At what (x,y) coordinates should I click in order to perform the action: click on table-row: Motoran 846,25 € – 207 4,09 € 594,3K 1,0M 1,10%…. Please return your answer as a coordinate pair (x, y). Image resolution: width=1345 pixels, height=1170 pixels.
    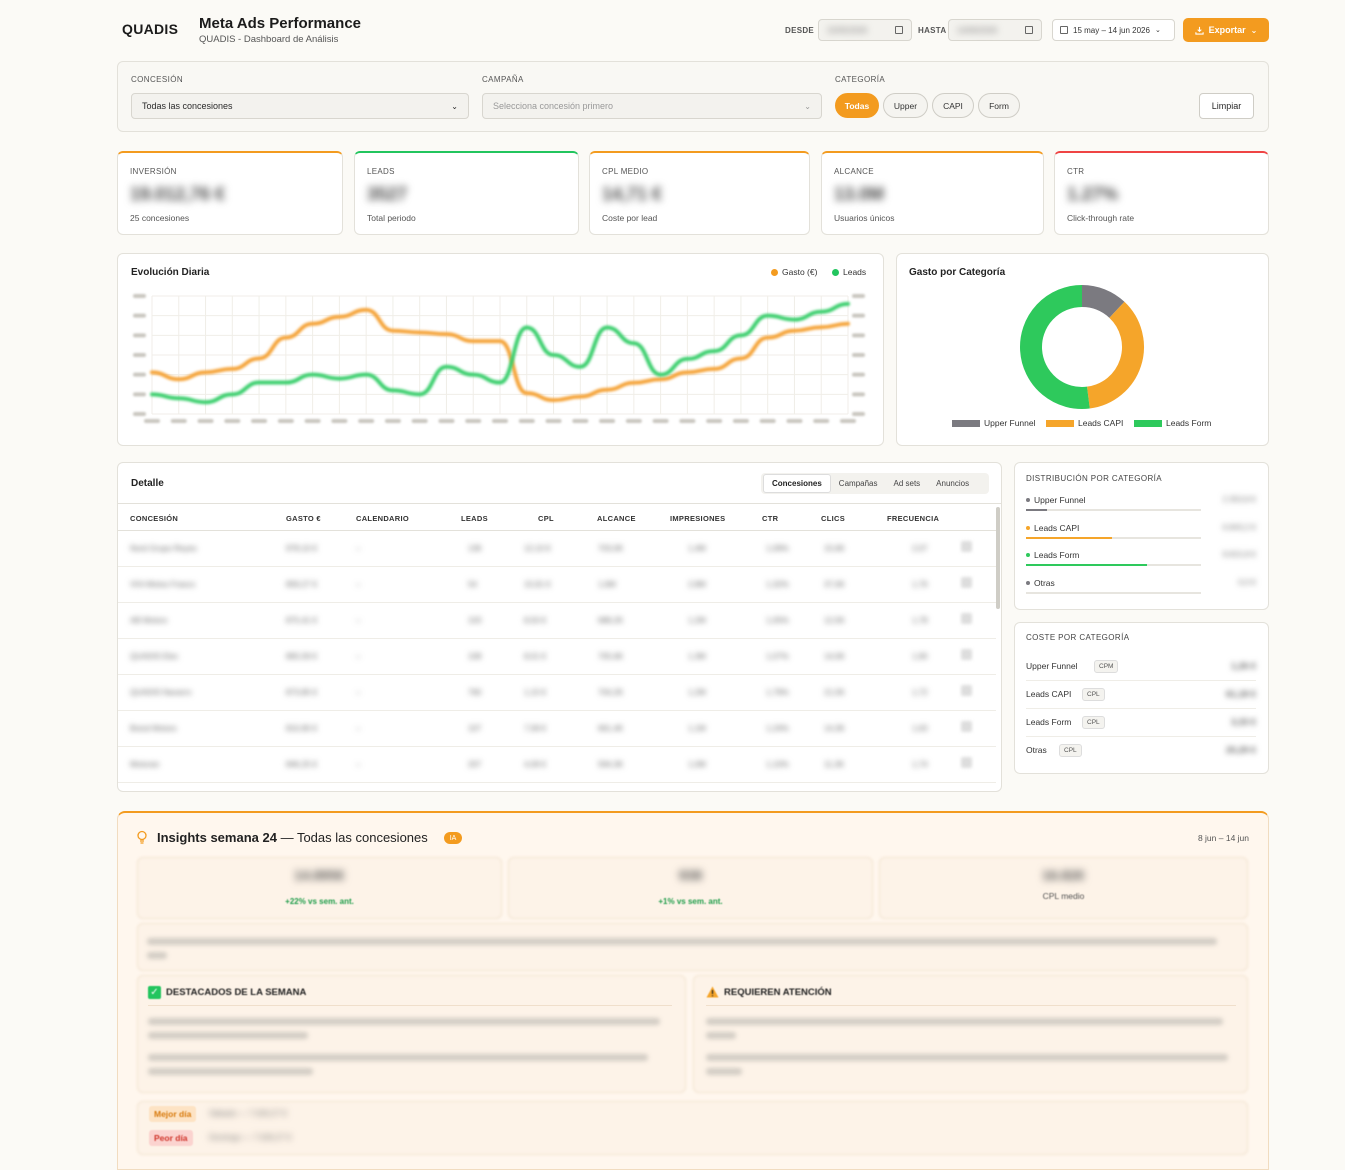
    Looking at the image, I should click on (557, 765).